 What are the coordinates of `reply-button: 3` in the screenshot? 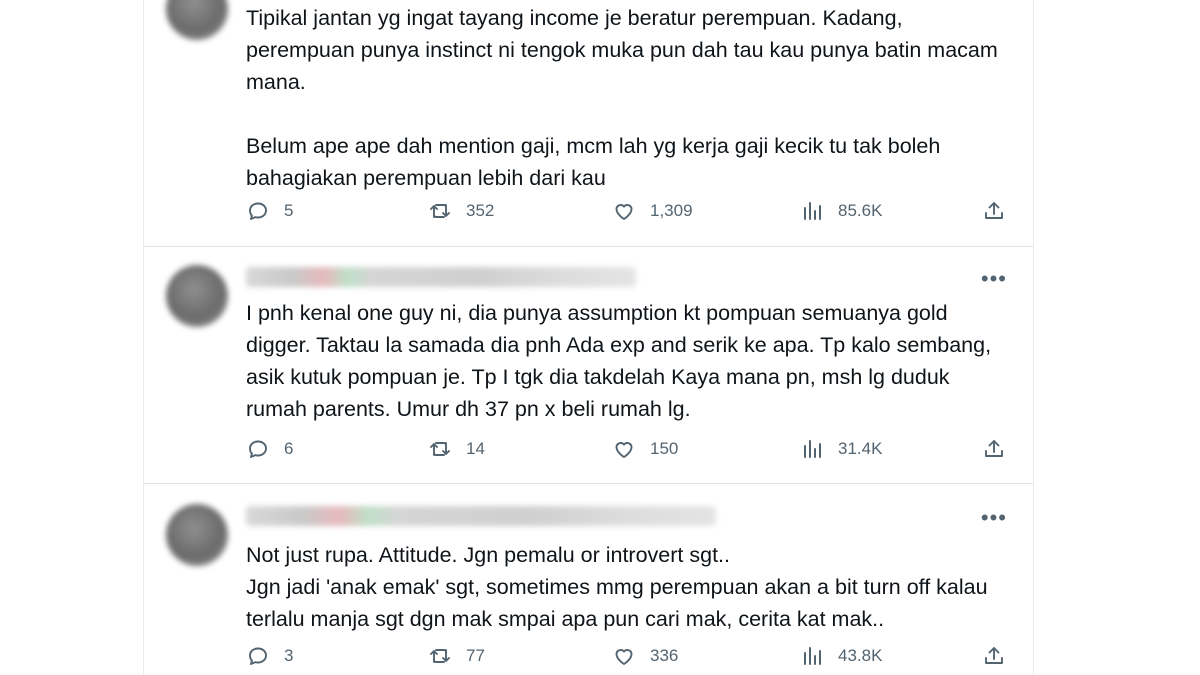 It's located at (269, 656).